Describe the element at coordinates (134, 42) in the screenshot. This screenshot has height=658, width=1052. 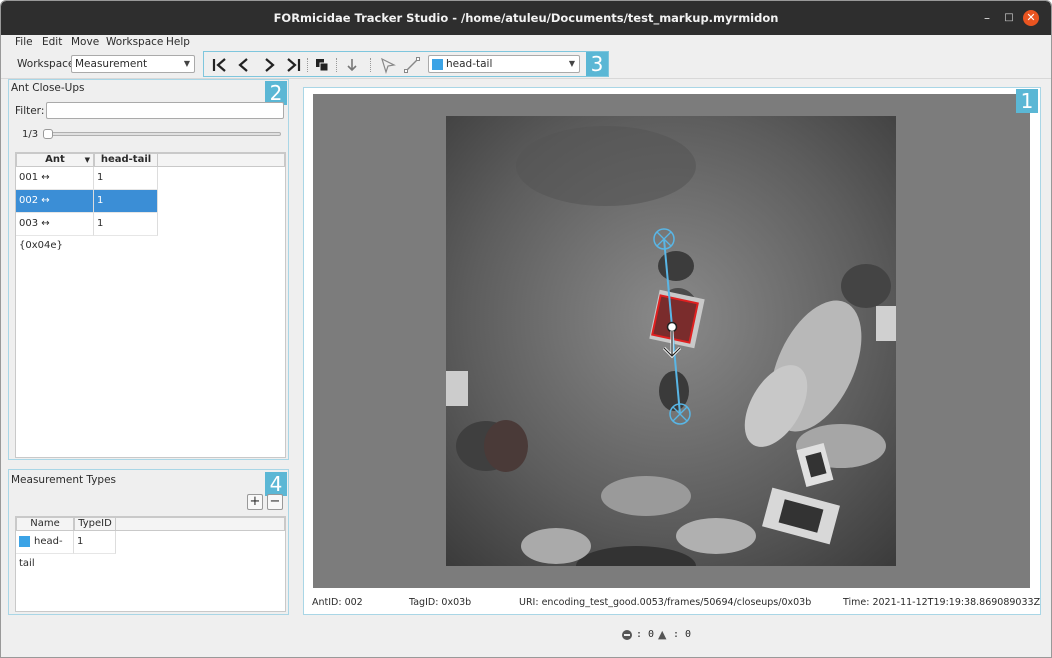
I see `menu-workspace: Workspace` at that location.